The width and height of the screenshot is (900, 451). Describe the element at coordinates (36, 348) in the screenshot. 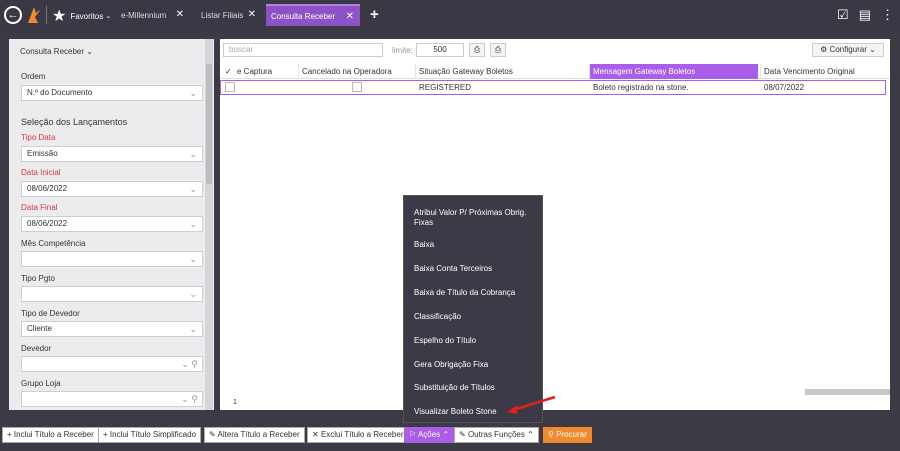

I see `devedor-label: Devedor` at that location.